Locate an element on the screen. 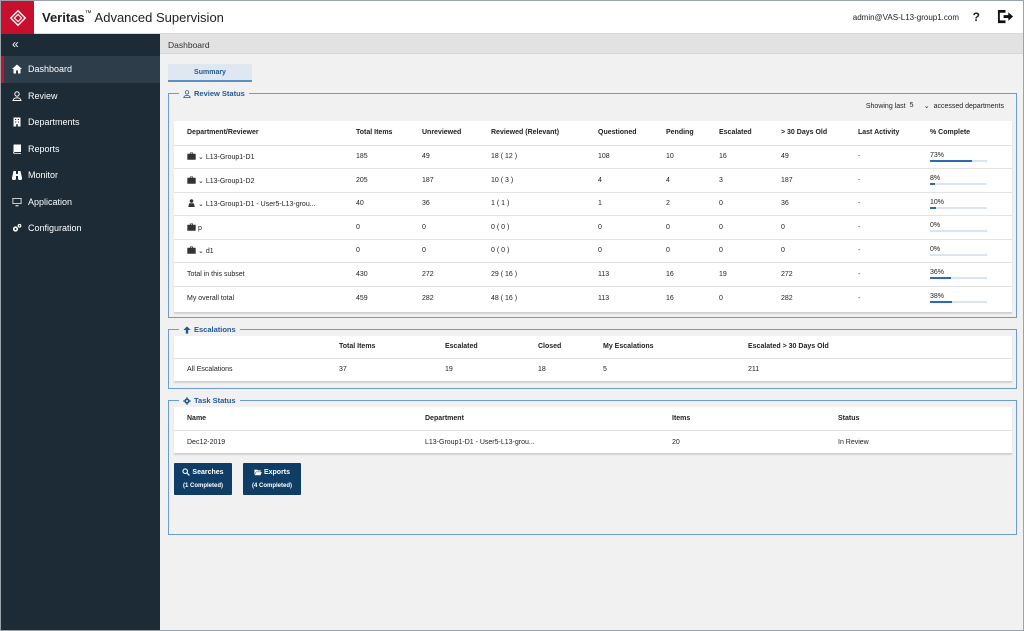  table-cell: 36 is located at coordinates (819, 203).